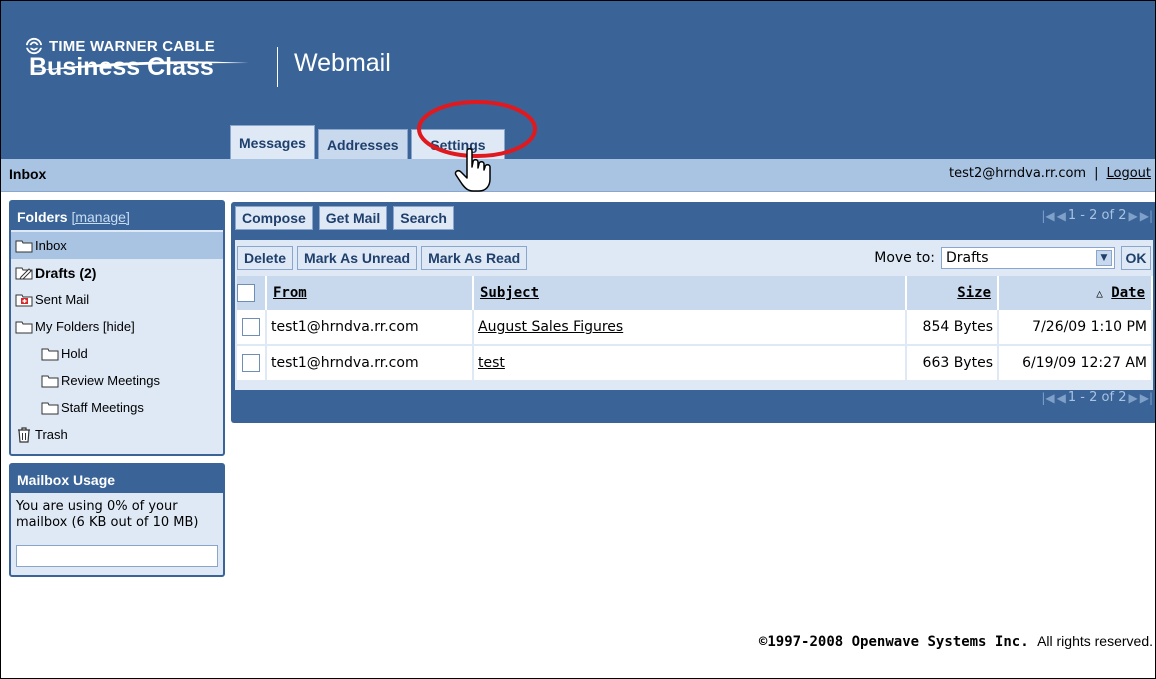 The width and height of the screenshot is (1156, 679). What do you see at coordinates (117, 245) in the screenshot?
I see `sidebar-item-inbox: Inbox` at bounding box center [117, 245].